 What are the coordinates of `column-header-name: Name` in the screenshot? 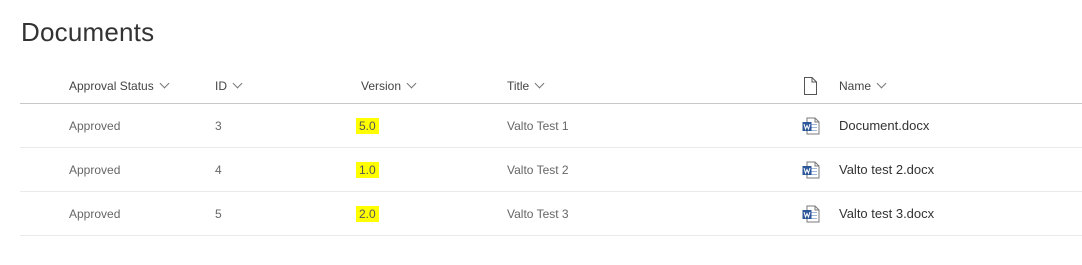 It's located at (863, 85).